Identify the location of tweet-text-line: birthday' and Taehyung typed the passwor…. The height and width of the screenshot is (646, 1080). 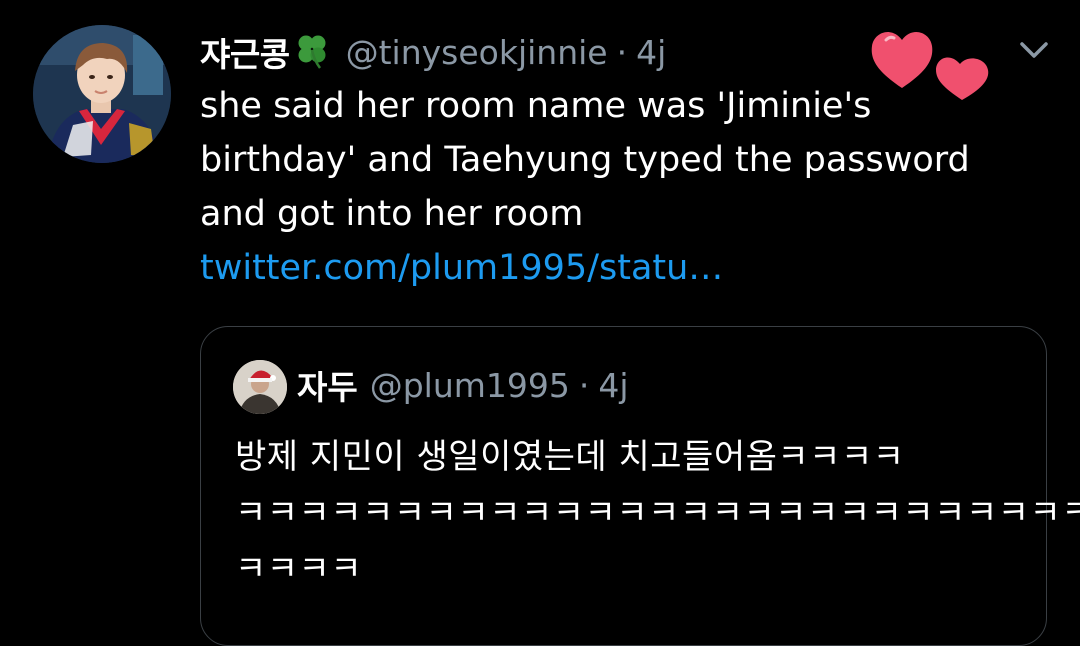
(585, 160).